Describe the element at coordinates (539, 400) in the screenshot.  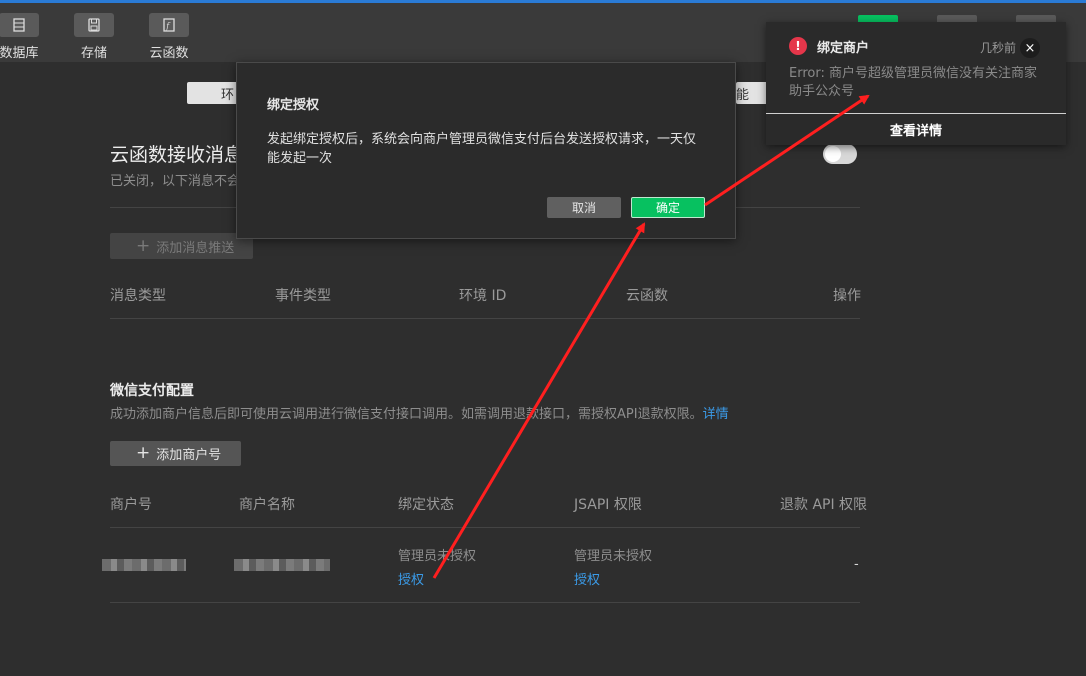
I see `arrow-to-confirm` at that location.